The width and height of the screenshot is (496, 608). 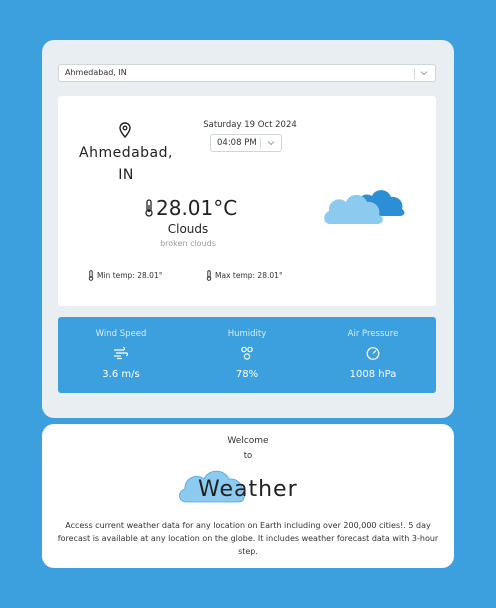 What do you see at coordinates (247, 73) in the screenshot?
I see `location-select: Ahmedabad, IN` at bounding box center [247, 73].